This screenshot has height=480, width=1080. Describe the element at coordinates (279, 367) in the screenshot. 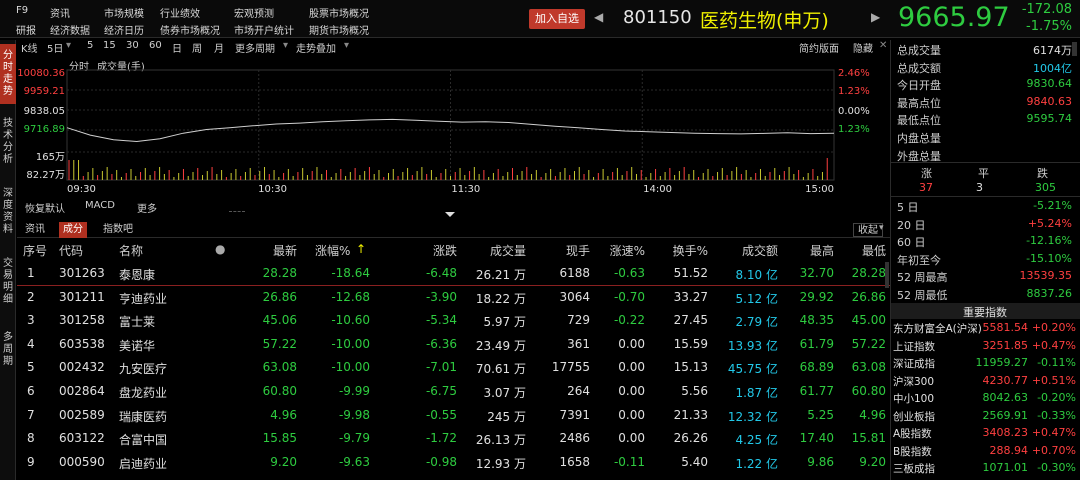

I see `cell-latest: 63.08` at that location.